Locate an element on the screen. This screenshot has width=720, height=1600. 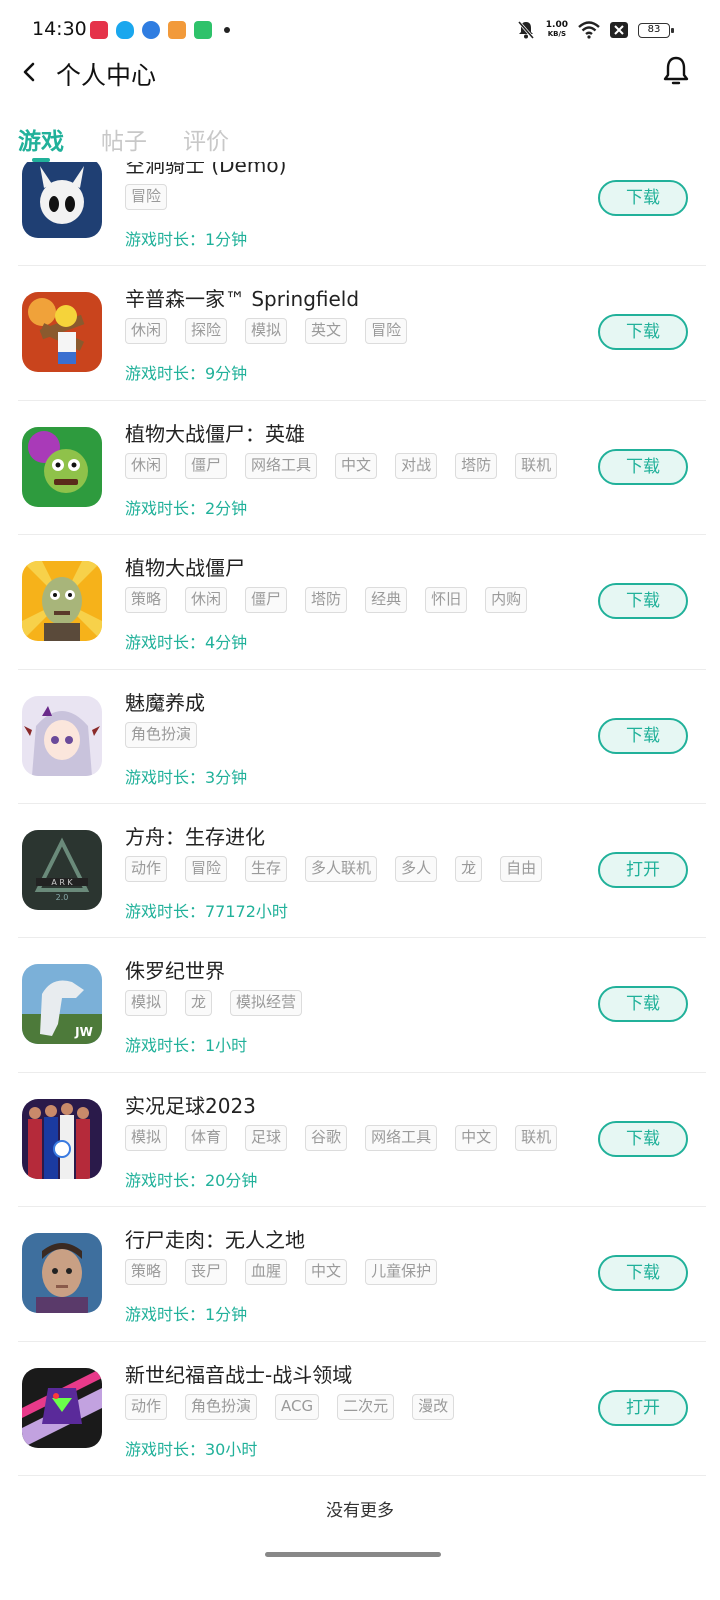
mute-bell-icon is located at coordinates (525, 30).